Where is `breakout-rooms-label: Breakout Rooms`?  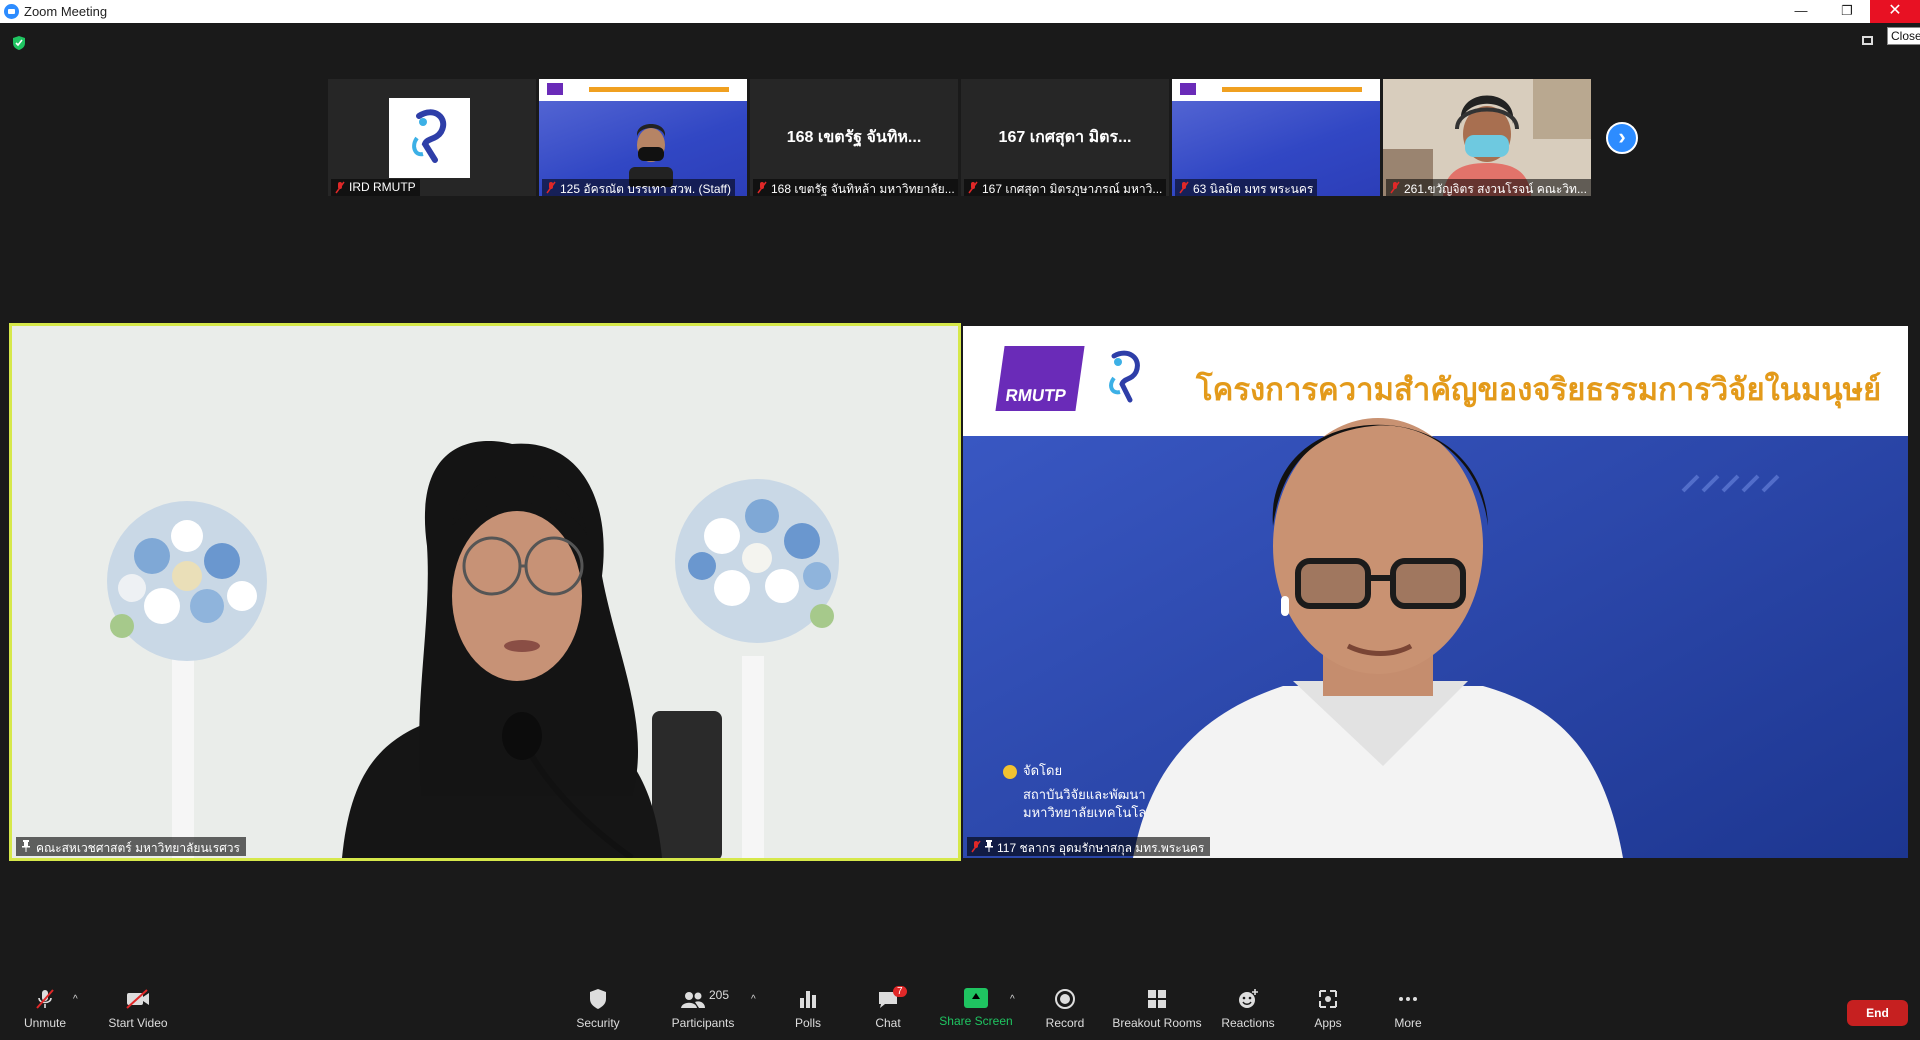
breakout-rooms-label: Breakout Rooms is located at coordinates (1157, 1023).